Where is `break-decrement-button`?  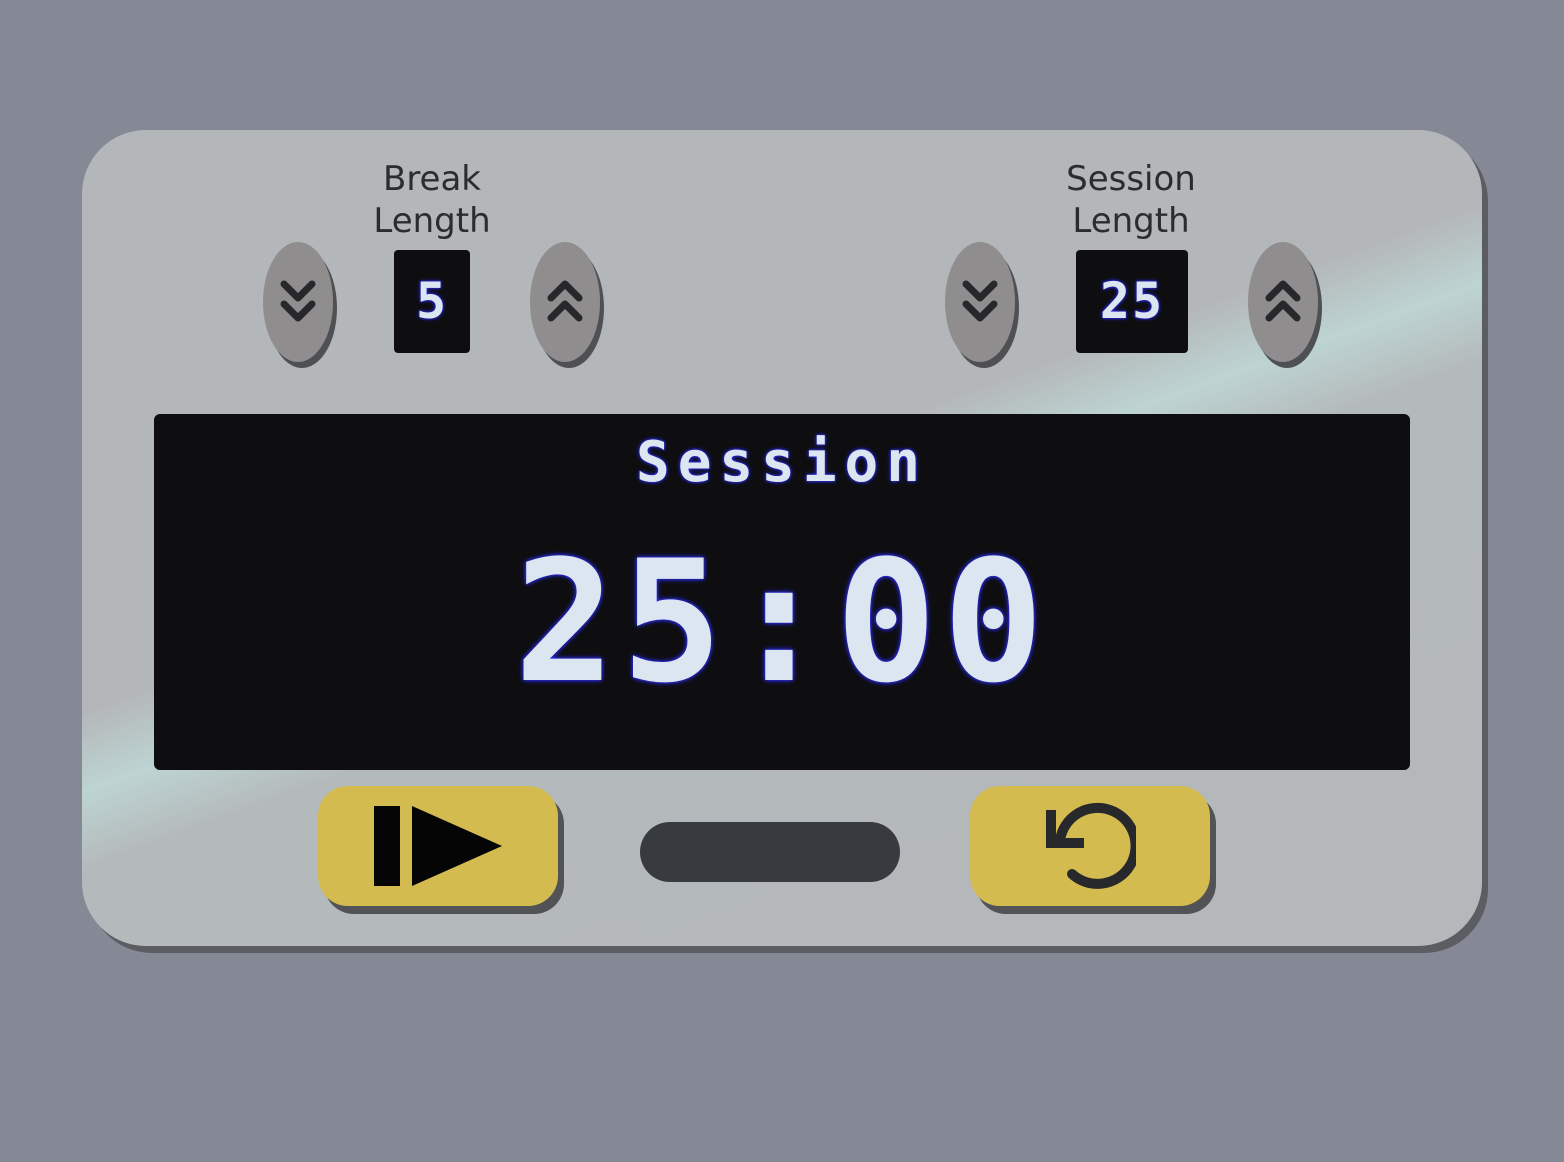 break-decrement-button is located at coordinates (298, 302).